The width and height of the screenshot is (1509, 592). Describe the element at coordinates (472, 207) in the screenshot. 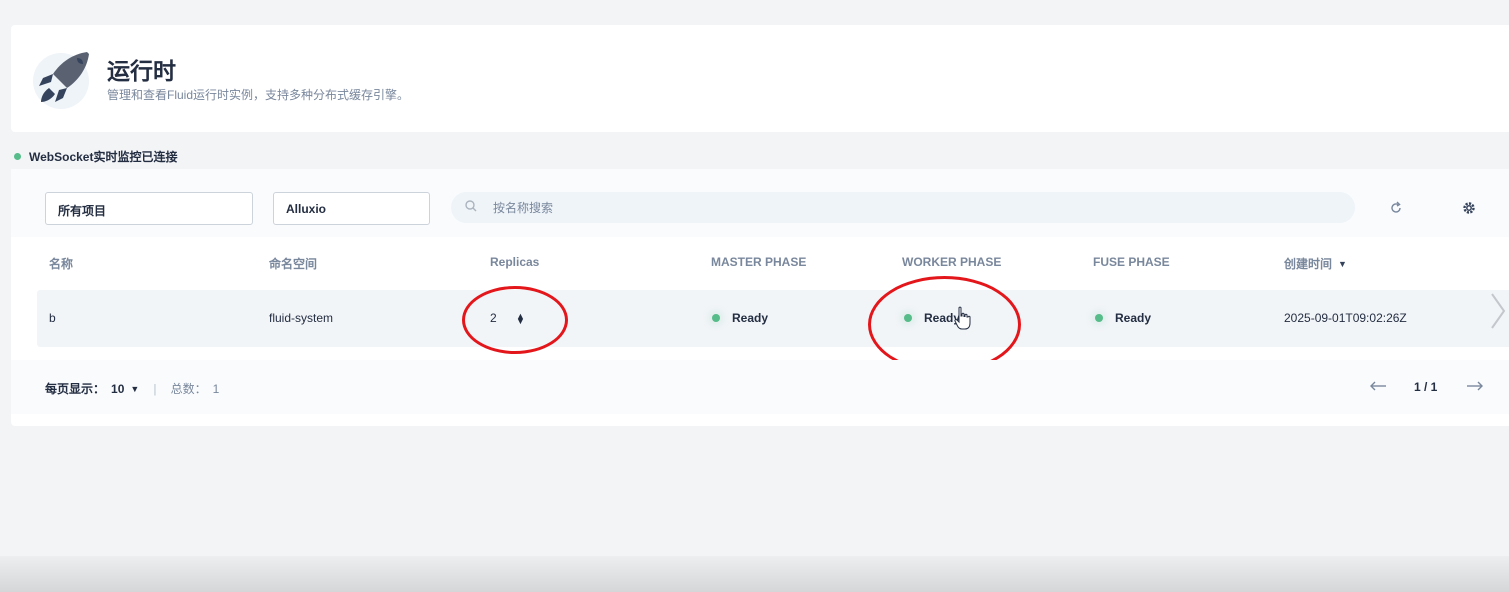

I see `search-icon` at that location.